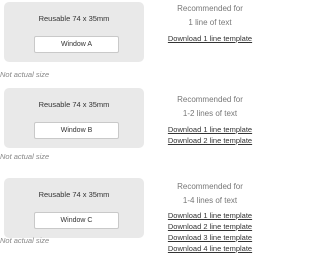 This screenshot has width=320, height=270. Describe the element at coordinates (74, 118) in the screenshot. I see `card-window-b: Reusable 74 x 35mm Window B` at that location.